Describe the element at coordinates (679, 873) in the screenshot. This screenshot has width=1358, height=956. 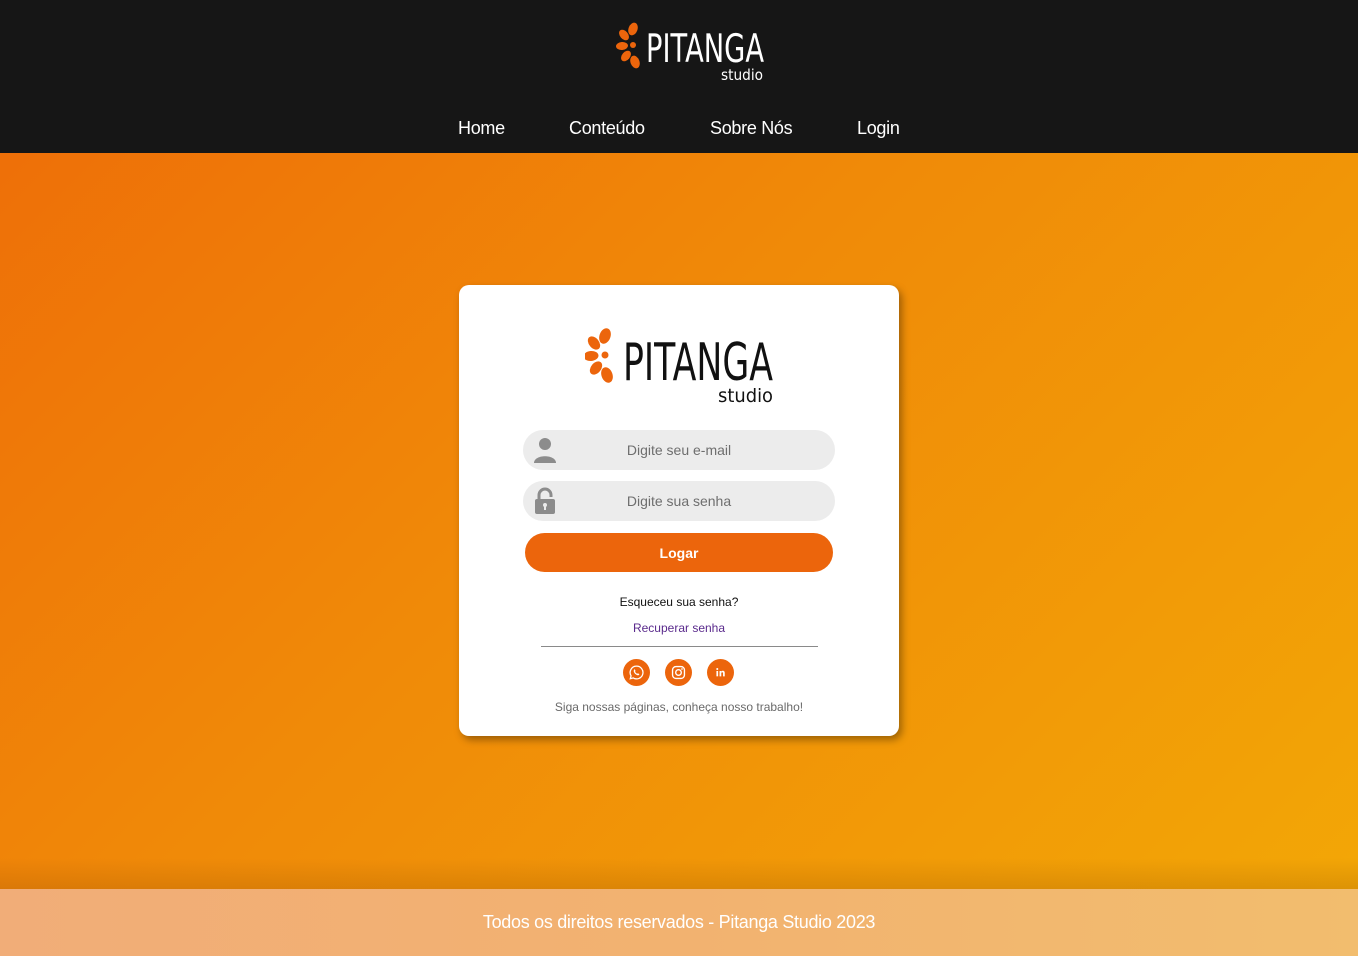
I see `footer-shadow` at that location.